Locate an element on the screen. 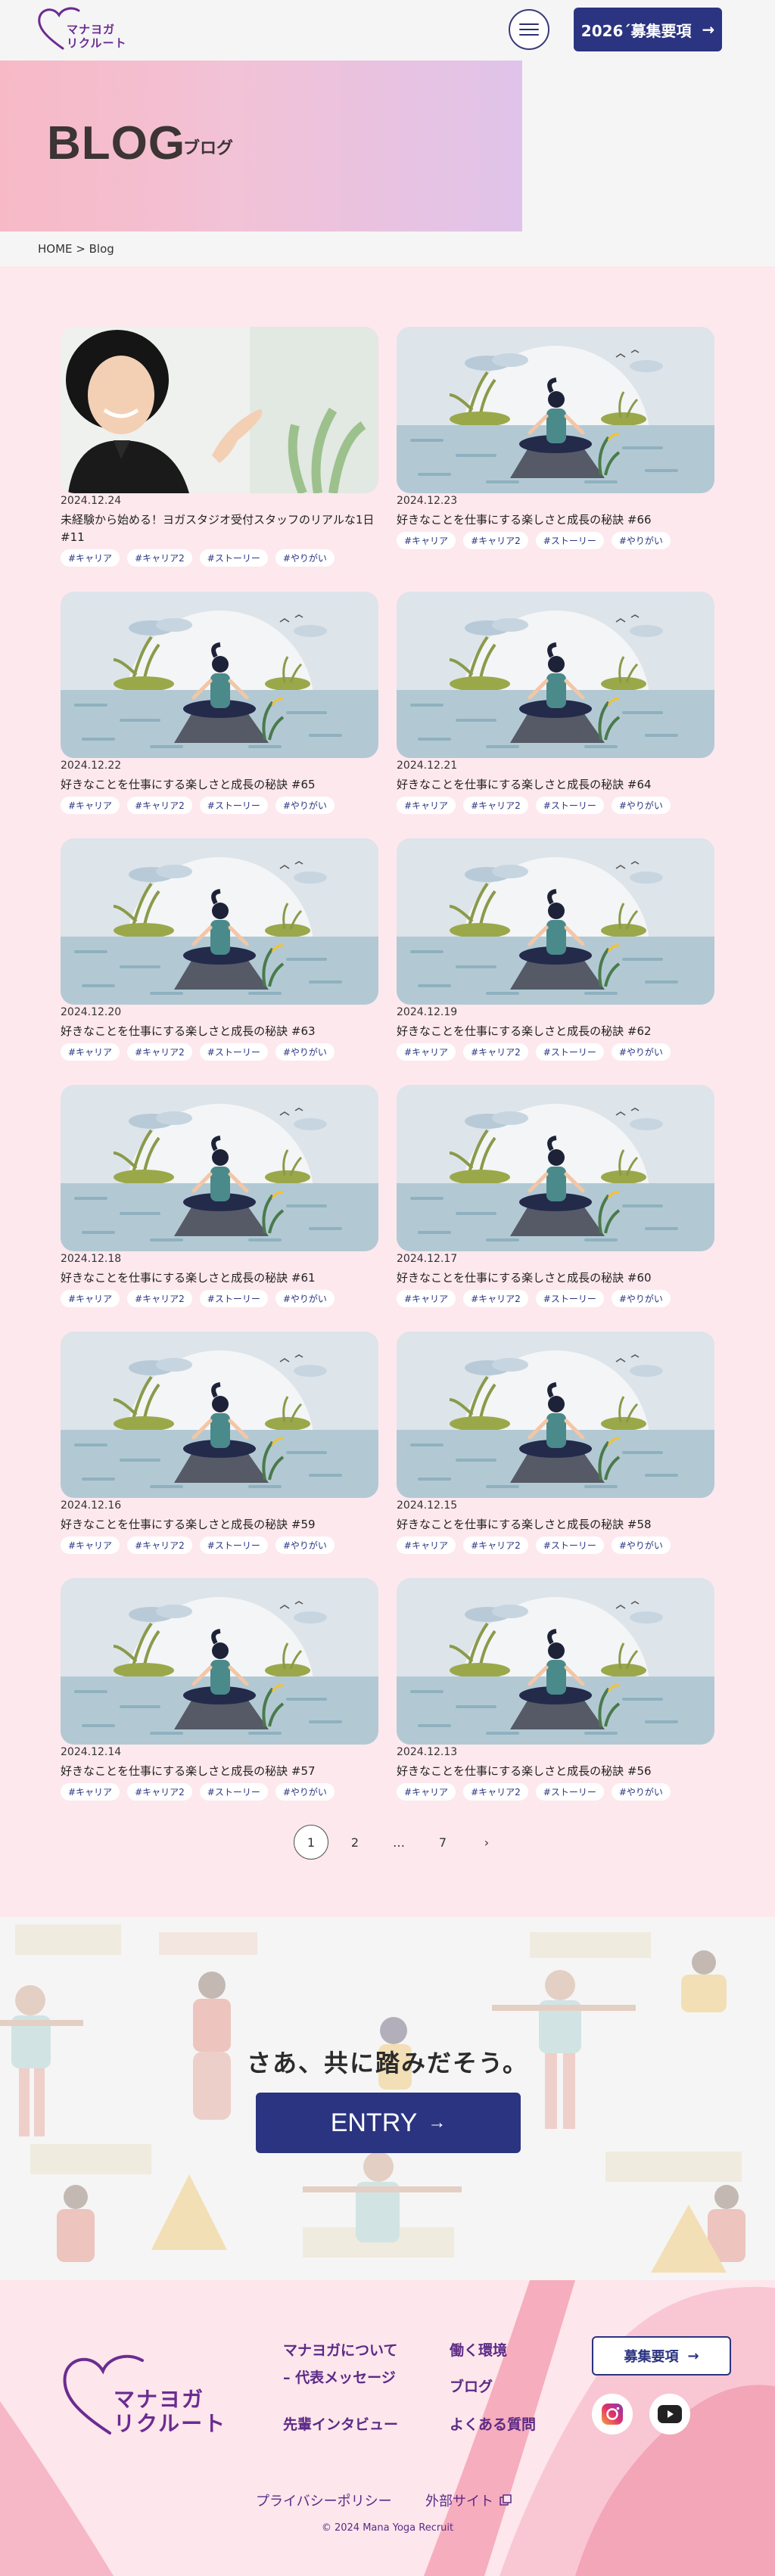 The height and width of the screenshot is (2576, 775). footer-link-about: マナヨガについて is located at coordinates (340, 2349).